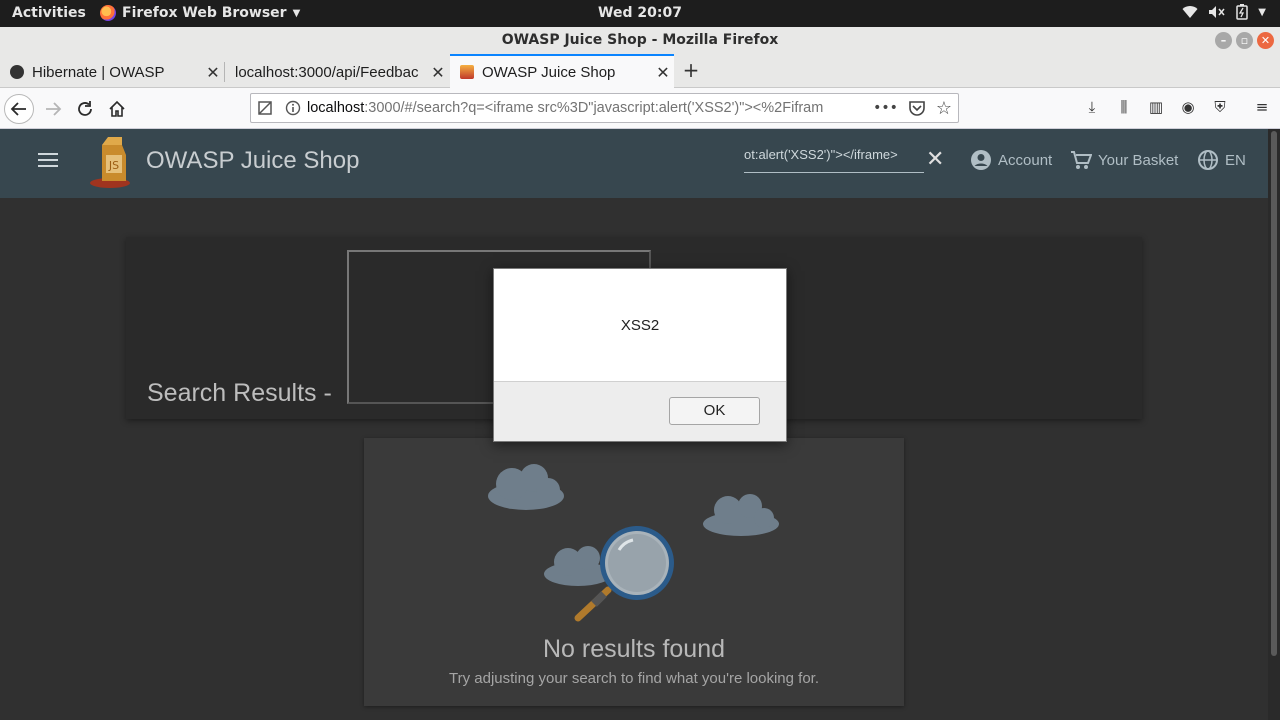 The width and height of the screenshot is (1280, 720). Describe the element at coordinates (640, 355) in the screenshot. I see `alert-dialog: XSS2 OK` at that location.